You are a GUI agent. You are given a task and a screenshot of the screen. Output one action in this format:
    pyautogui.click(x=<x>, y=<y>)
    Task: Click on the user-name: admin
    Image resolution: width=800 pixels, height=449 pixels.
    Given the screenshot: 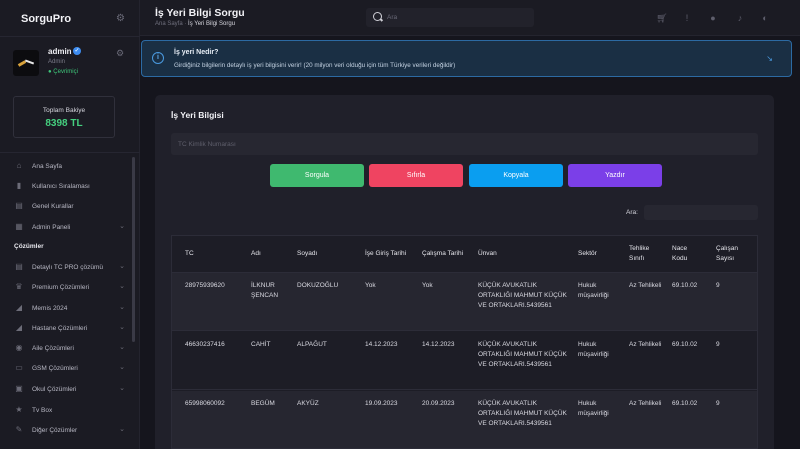 What is the action you would take?
    pyautogui.click(x=60, y=51)
    